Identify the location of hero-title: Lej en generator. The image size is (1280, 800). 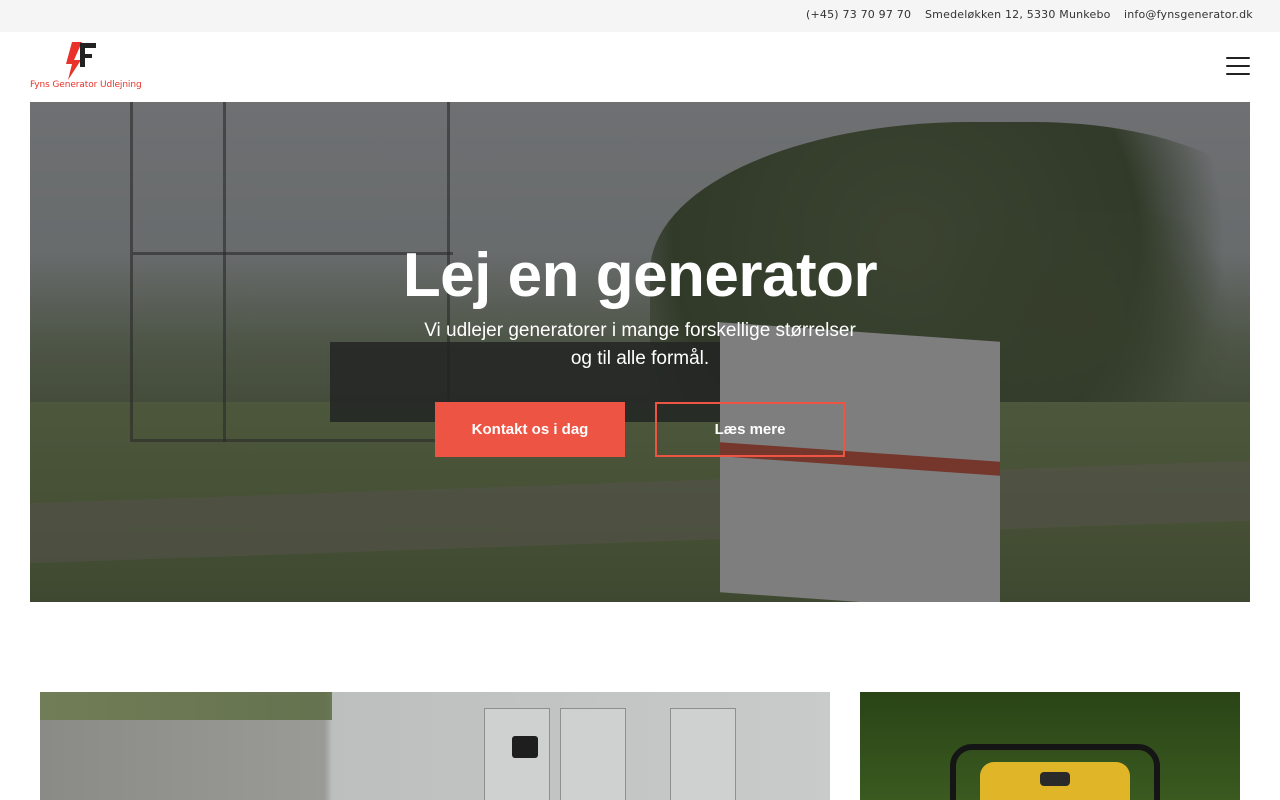
(640, 275).